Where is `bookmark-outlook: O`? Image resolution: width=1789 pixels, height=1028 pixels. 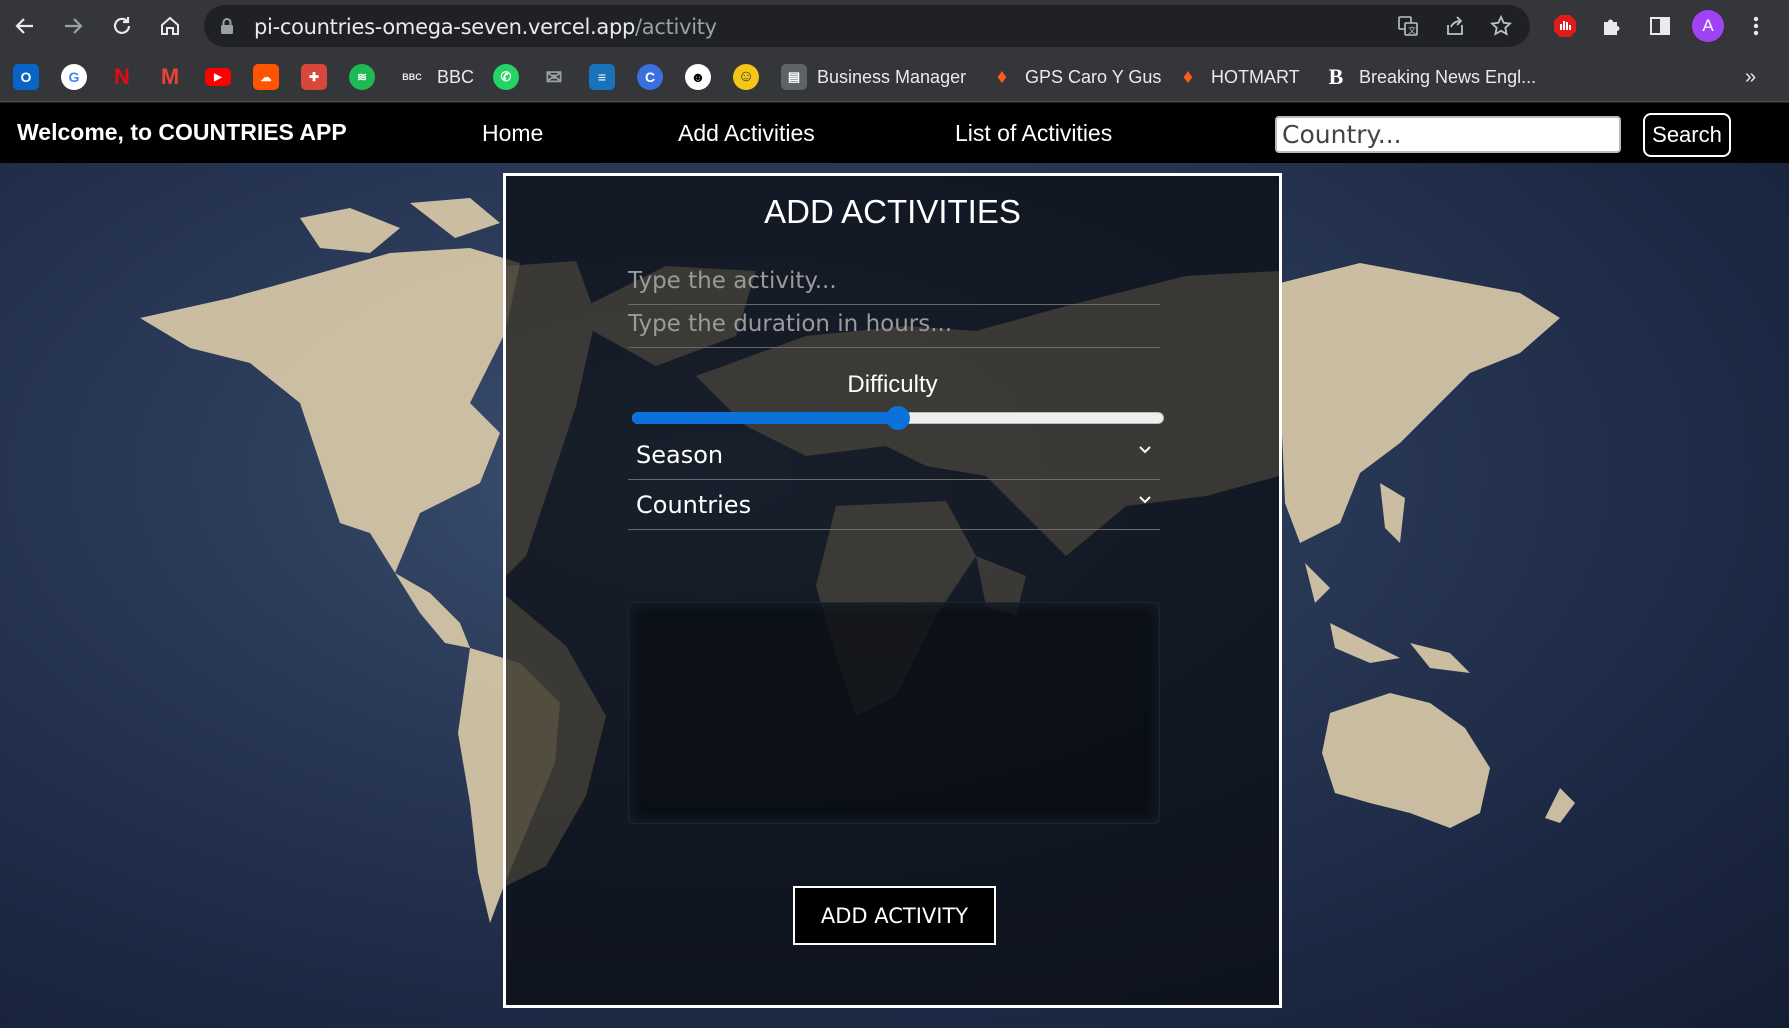
bookmark-outlook: O is located at coordinates (26, 77).